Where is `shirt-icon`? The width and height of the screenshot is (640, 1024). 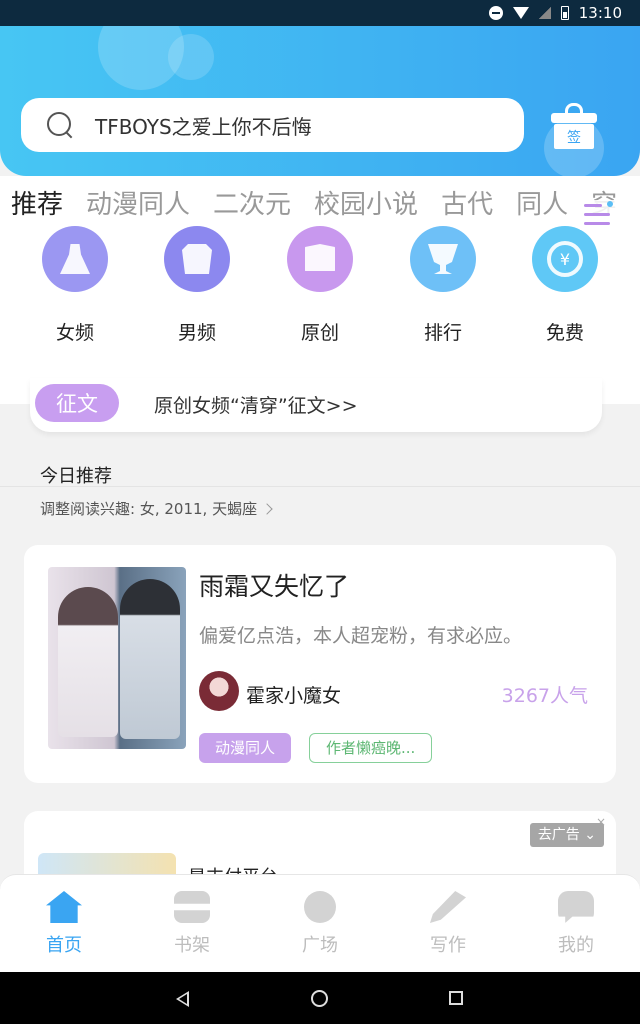 shirt-icon is located at coordinates (197, 259).